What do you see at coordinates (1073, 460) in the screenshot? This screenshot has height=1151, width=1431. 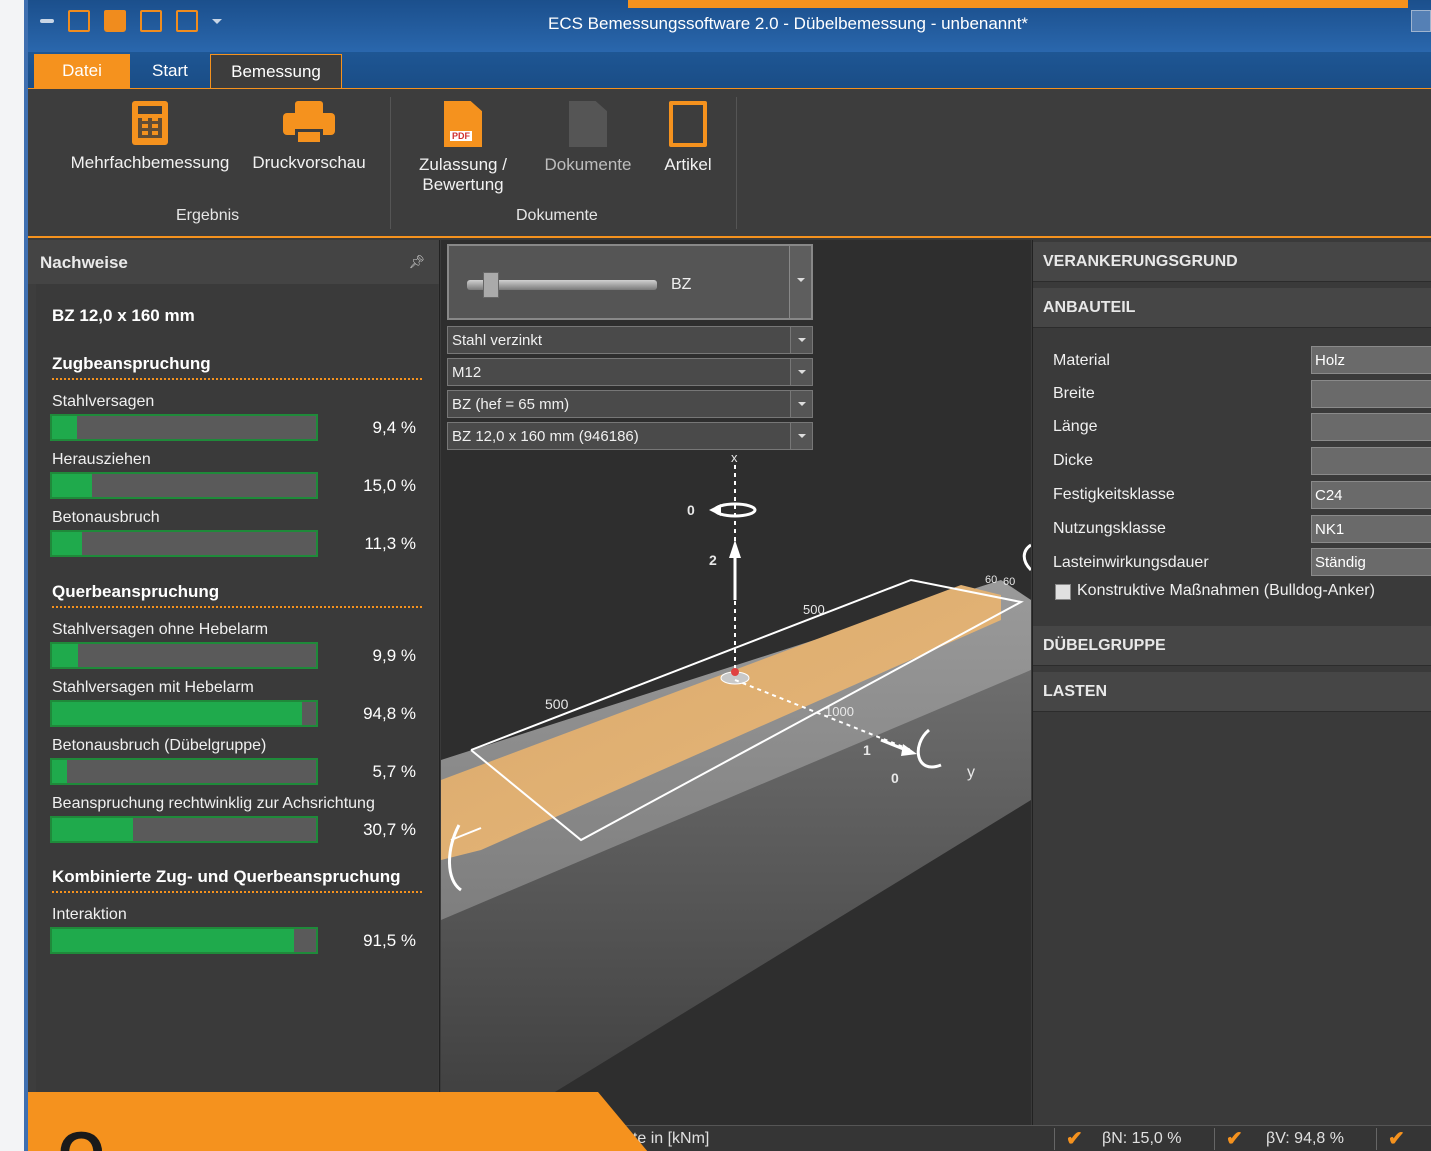 I see `field-label: Dicke` at bounding box center [1073, 460].